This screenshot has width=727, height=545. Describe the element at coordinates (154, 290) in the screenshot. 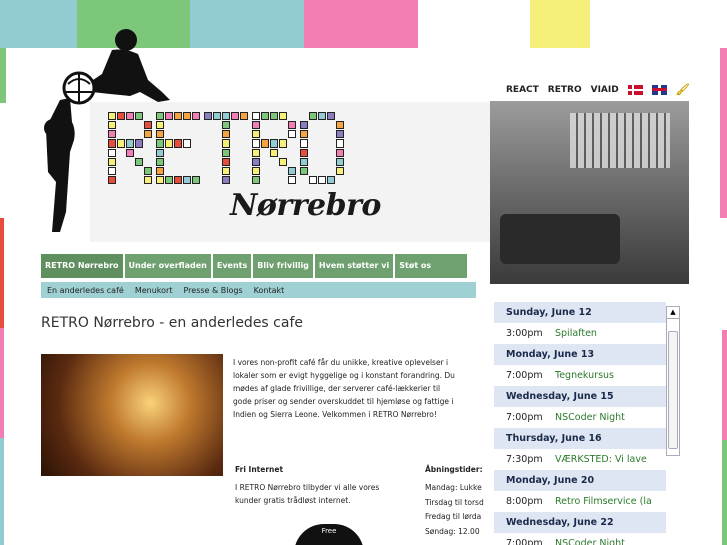

I see `submenu-item-menukort: Menukort` at that location.